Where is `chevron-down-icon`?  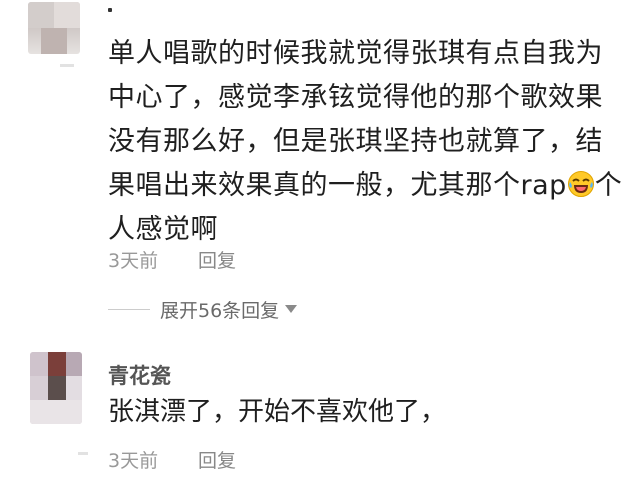 chevron-down-icon is located at coordinates (291, 309).